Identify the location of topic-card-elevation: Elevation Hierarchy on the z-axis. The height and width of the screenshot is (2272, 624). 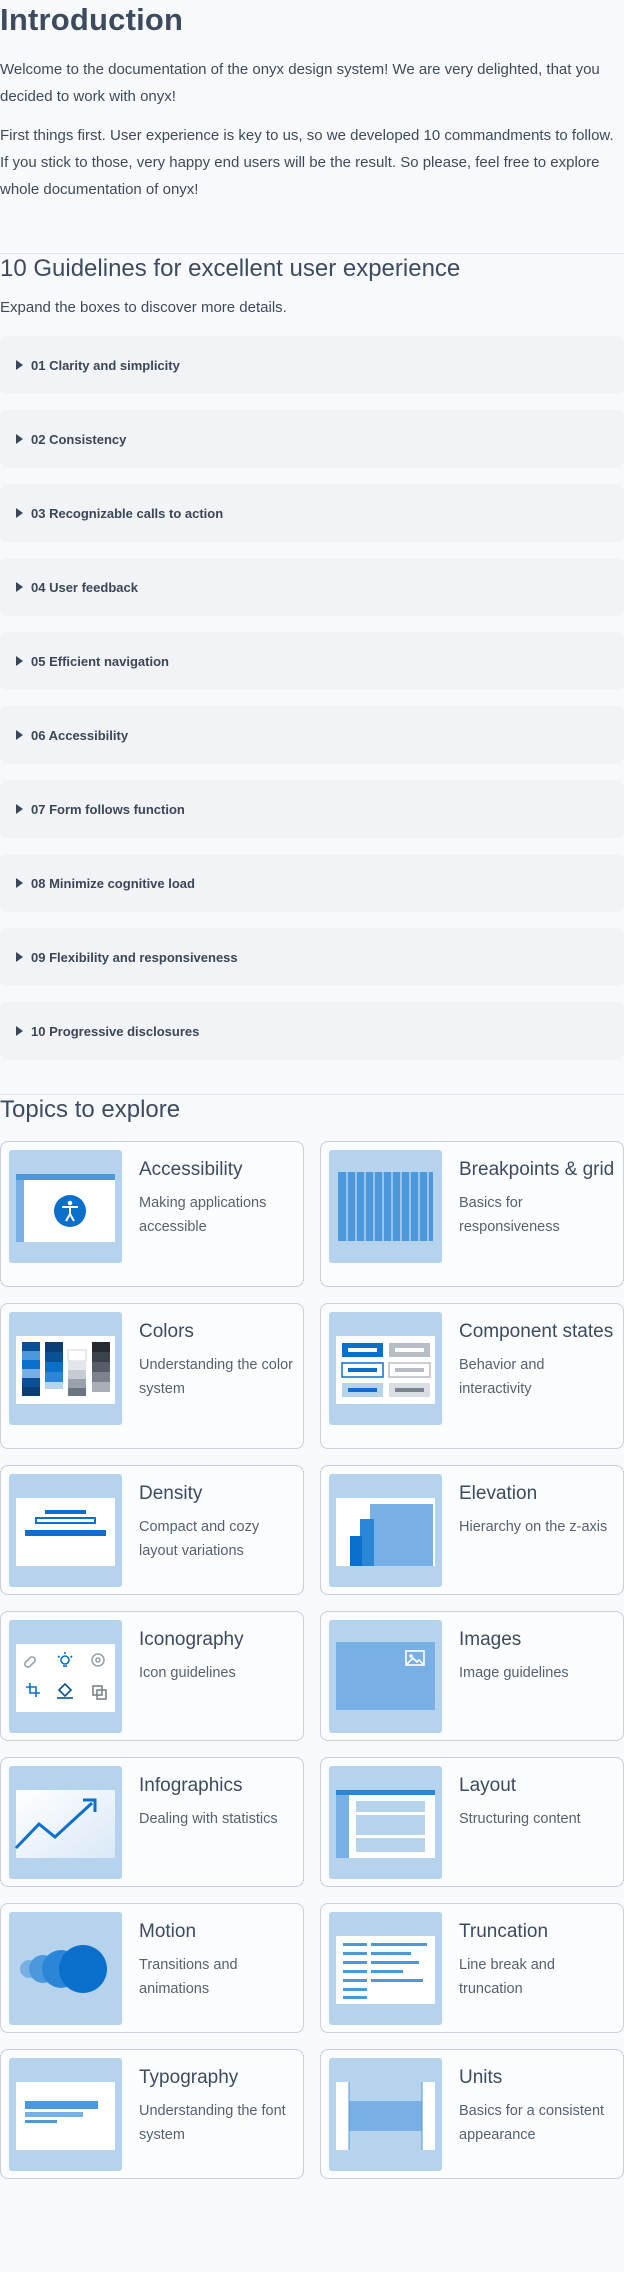
(472, 1530).